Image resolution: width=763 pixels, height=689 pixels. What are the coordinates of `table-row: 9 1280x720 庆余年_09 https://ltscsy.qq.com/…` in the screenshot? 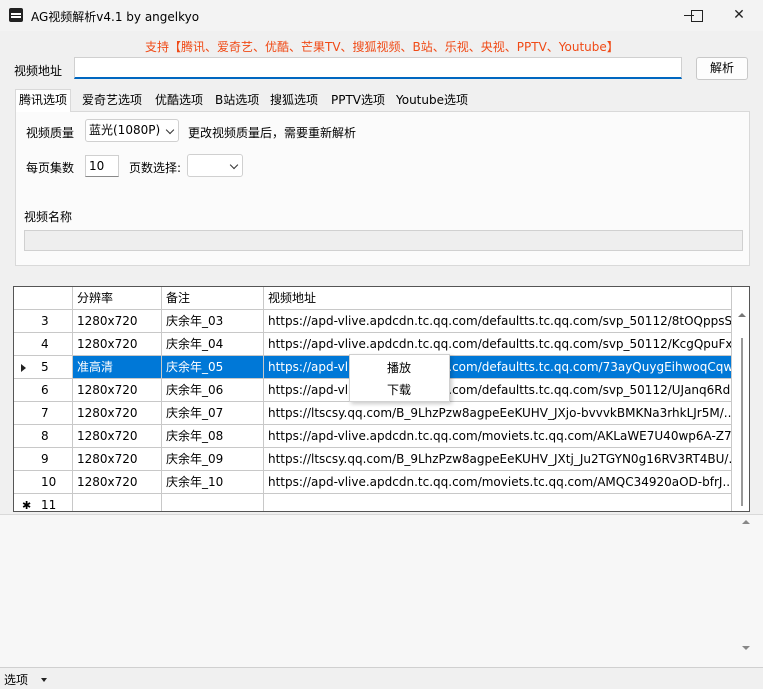 It's located at (381, 459).